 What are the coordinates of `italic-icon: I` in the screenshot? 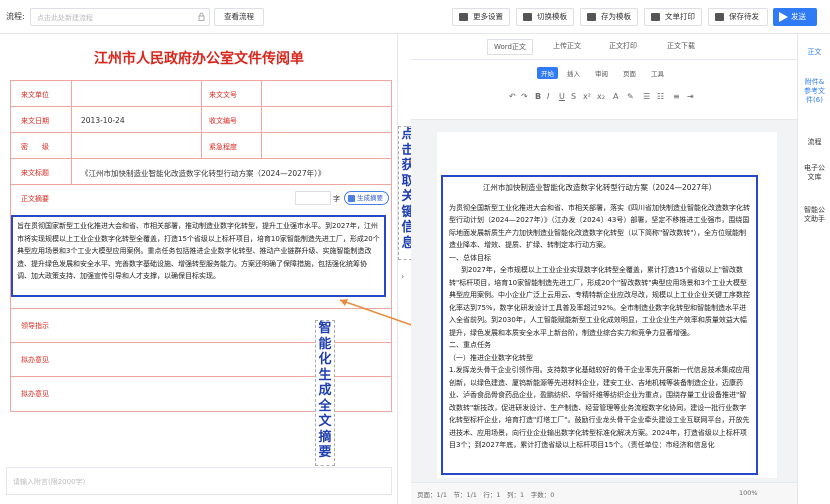 It's located at (548, 96).